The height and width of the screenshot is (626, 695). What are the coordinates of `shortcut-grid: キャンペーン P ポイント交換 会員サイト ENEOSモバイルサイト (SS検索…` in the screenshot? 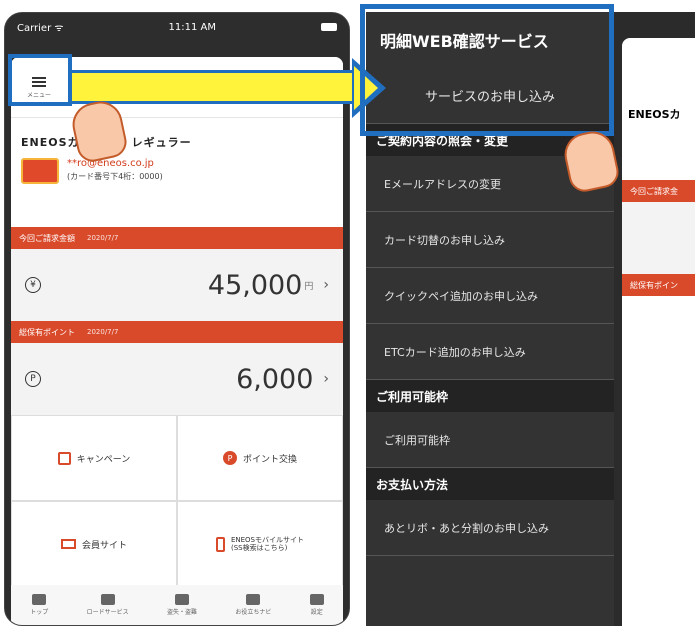 It's located at (177, 501).